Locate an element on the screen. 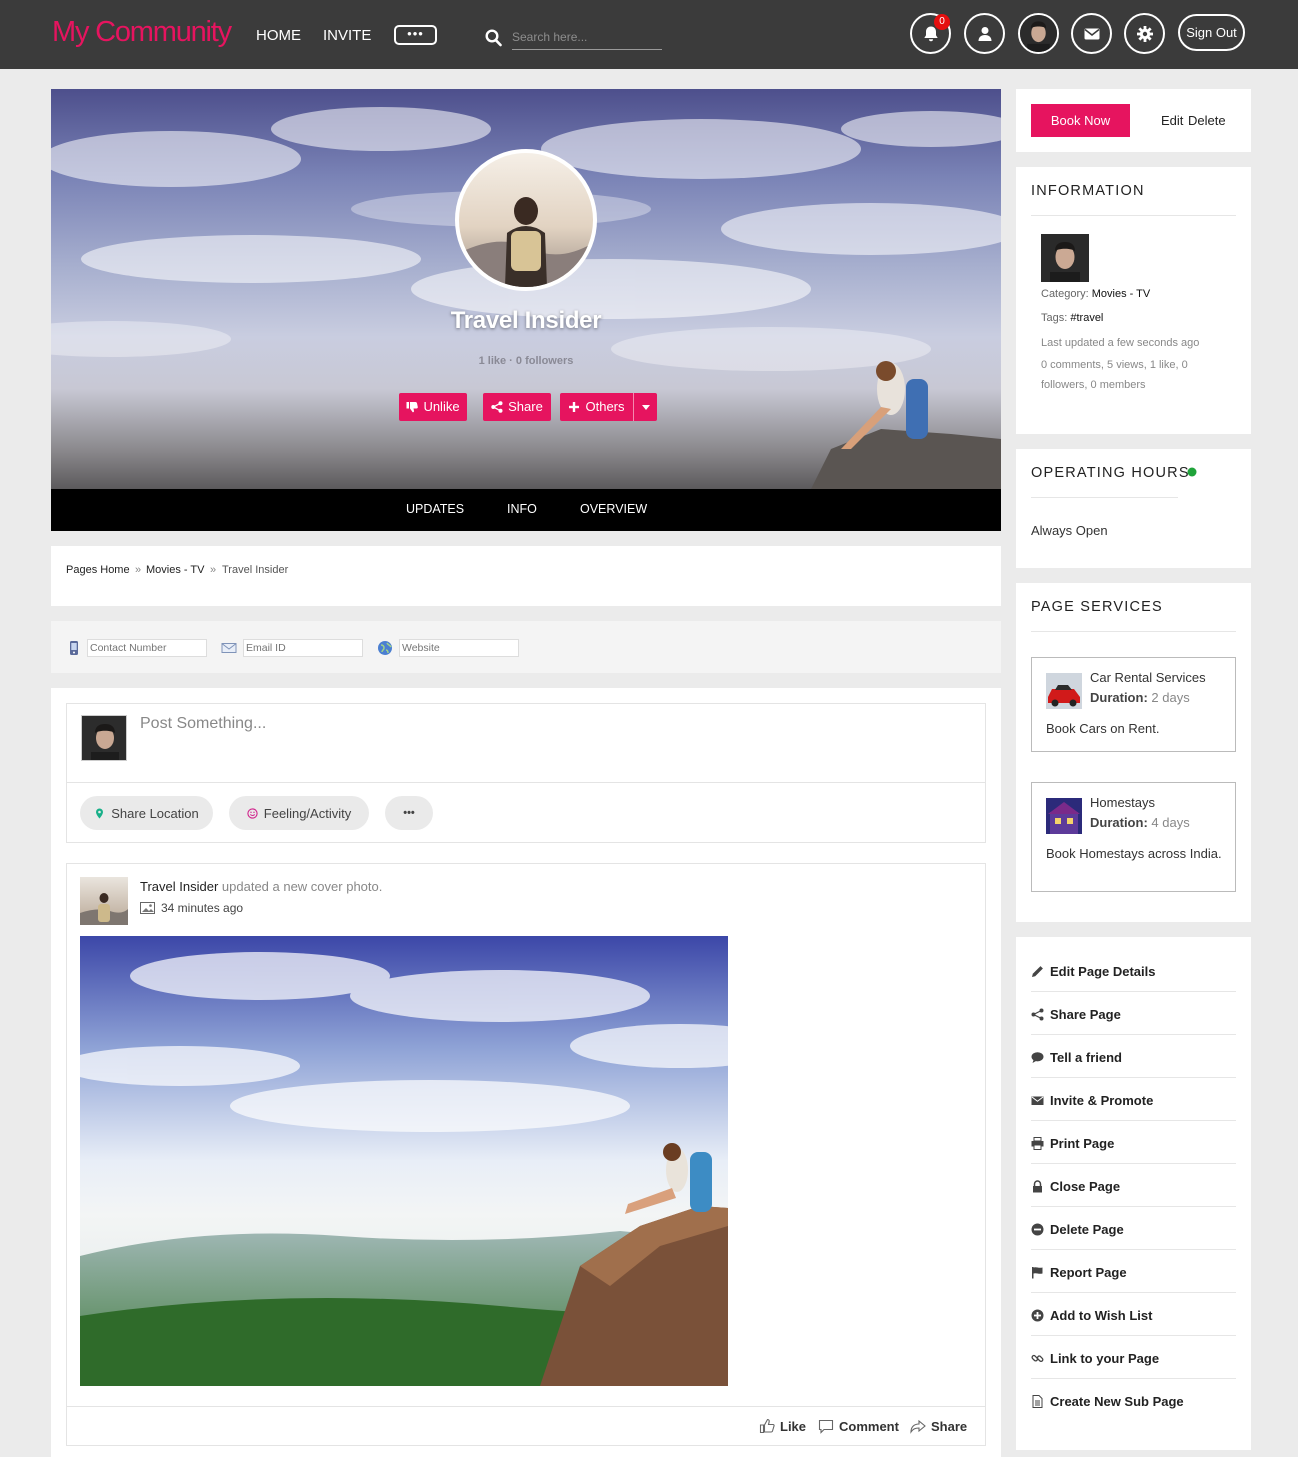 The width and height of the screenshot is (1298, 1457). link-to-your-page-link: Link to your Page is located at coordinates (1133, 1357).